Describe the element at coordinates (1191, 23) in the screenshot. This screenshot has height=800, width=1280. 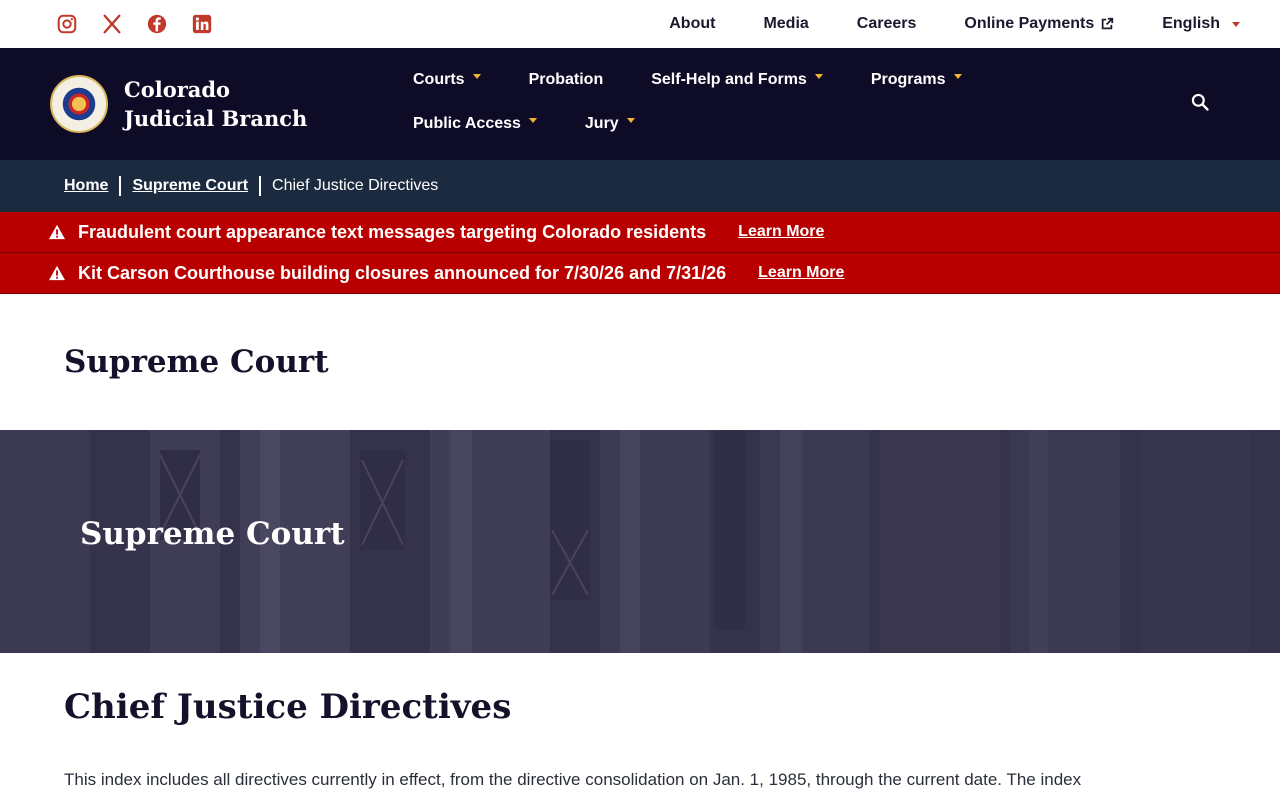
I see `language-label: English` at that location.